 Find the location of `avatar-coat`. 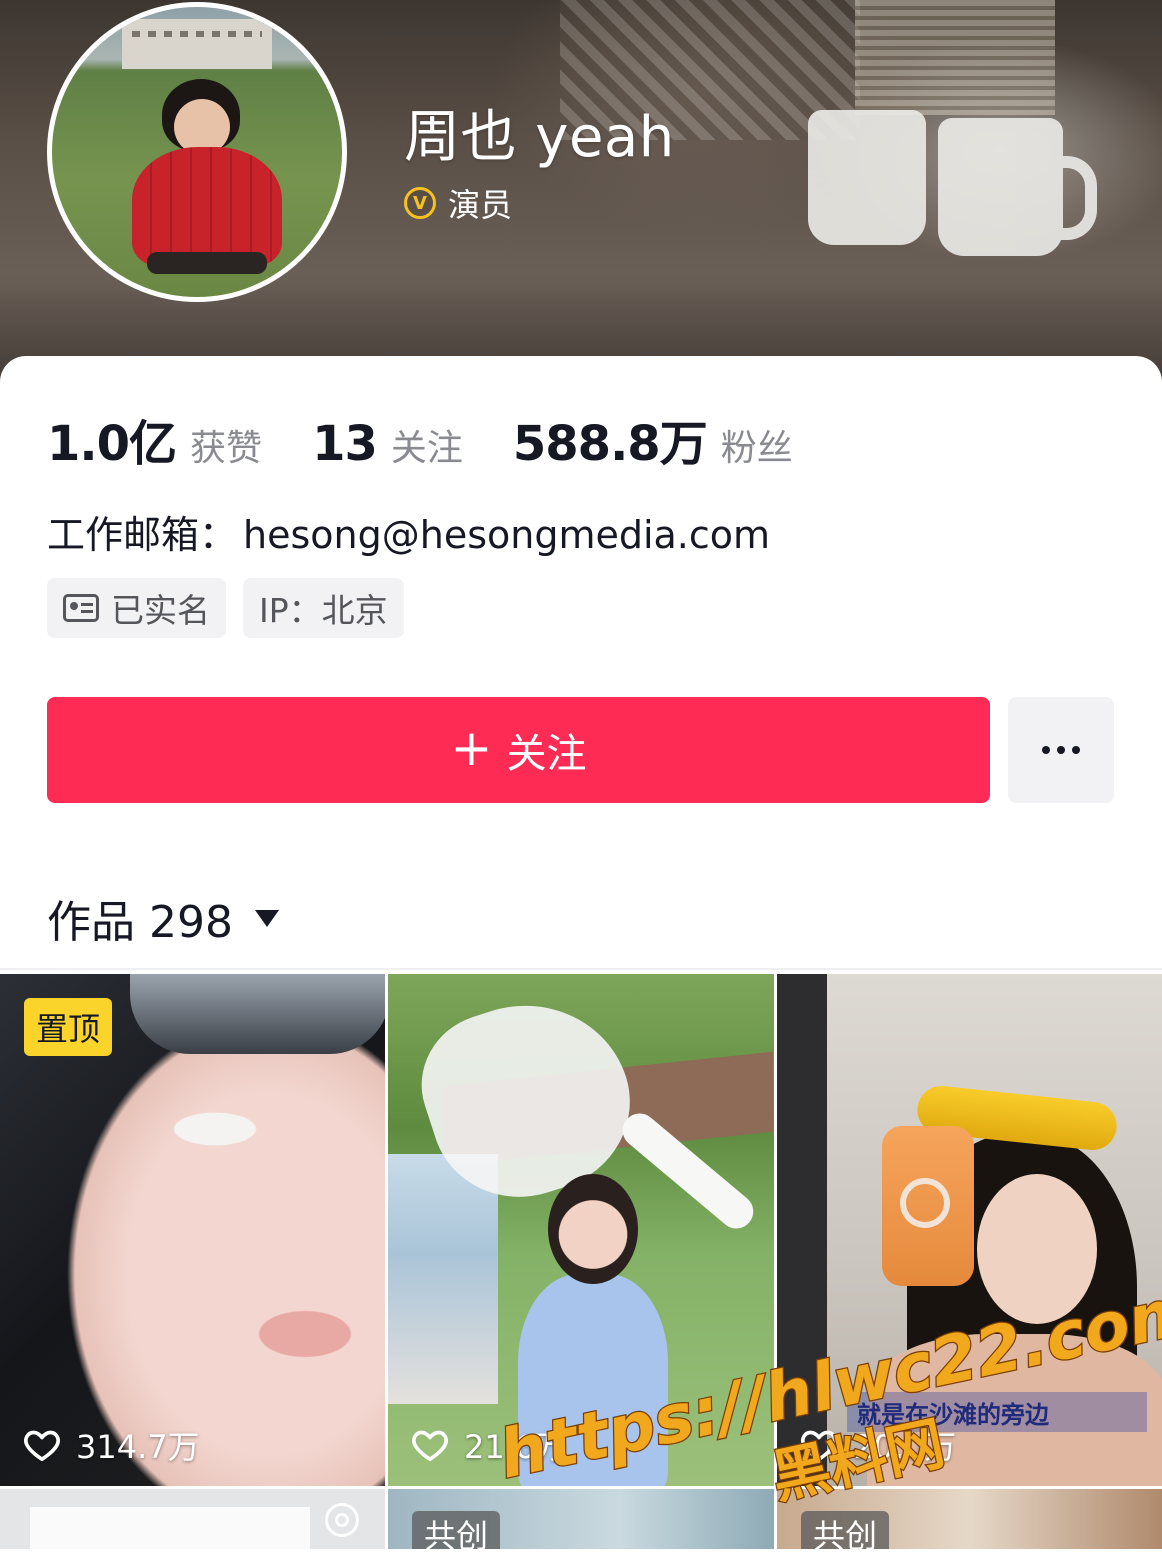

avatar-coat is located at coordinates (207, 207).